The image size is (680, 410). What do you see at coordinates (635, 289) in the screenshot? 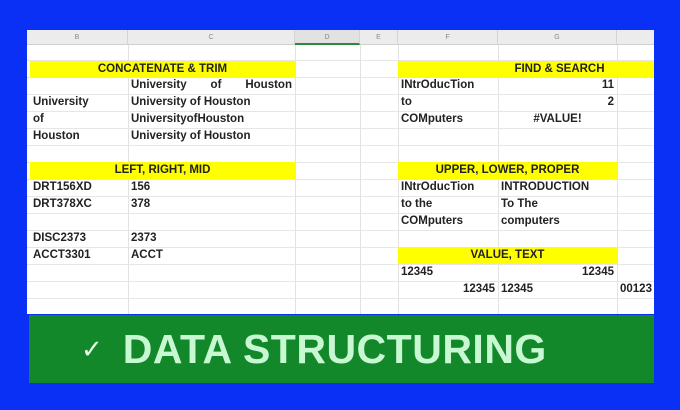
I see `cell: 00123` at bounding box center [635, 289].